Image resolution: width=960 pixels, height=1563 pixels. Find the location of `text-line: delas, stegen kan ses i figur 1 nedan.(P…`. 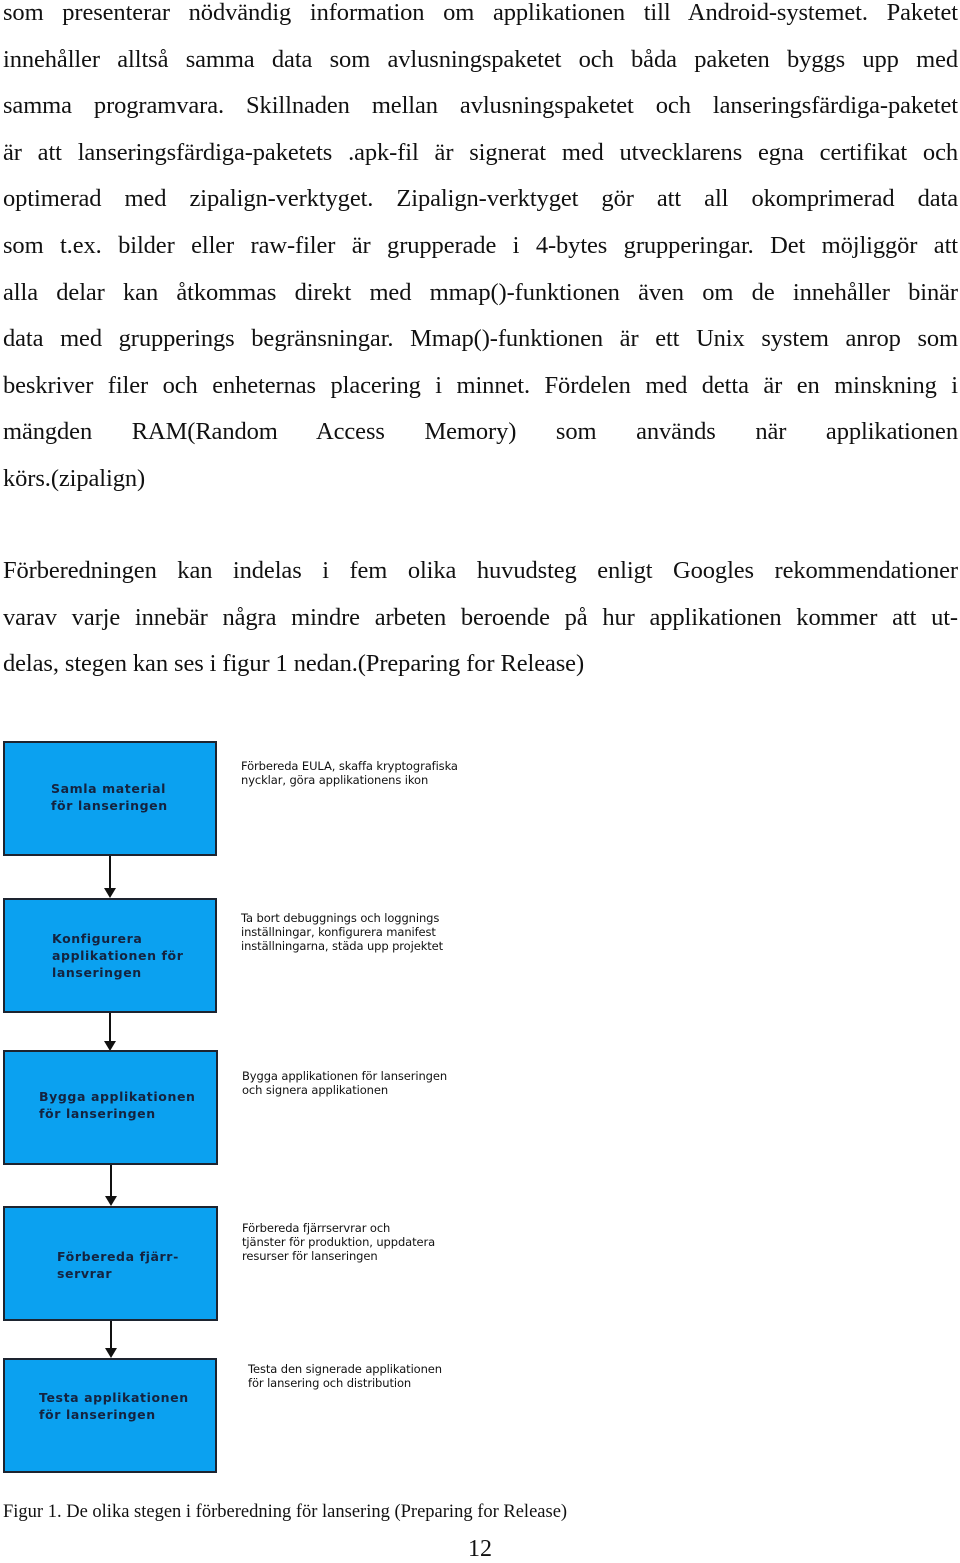

text-line: delas, stegen kan ses i figur 1 nedan.(P… is located at coordinates (294, 664).